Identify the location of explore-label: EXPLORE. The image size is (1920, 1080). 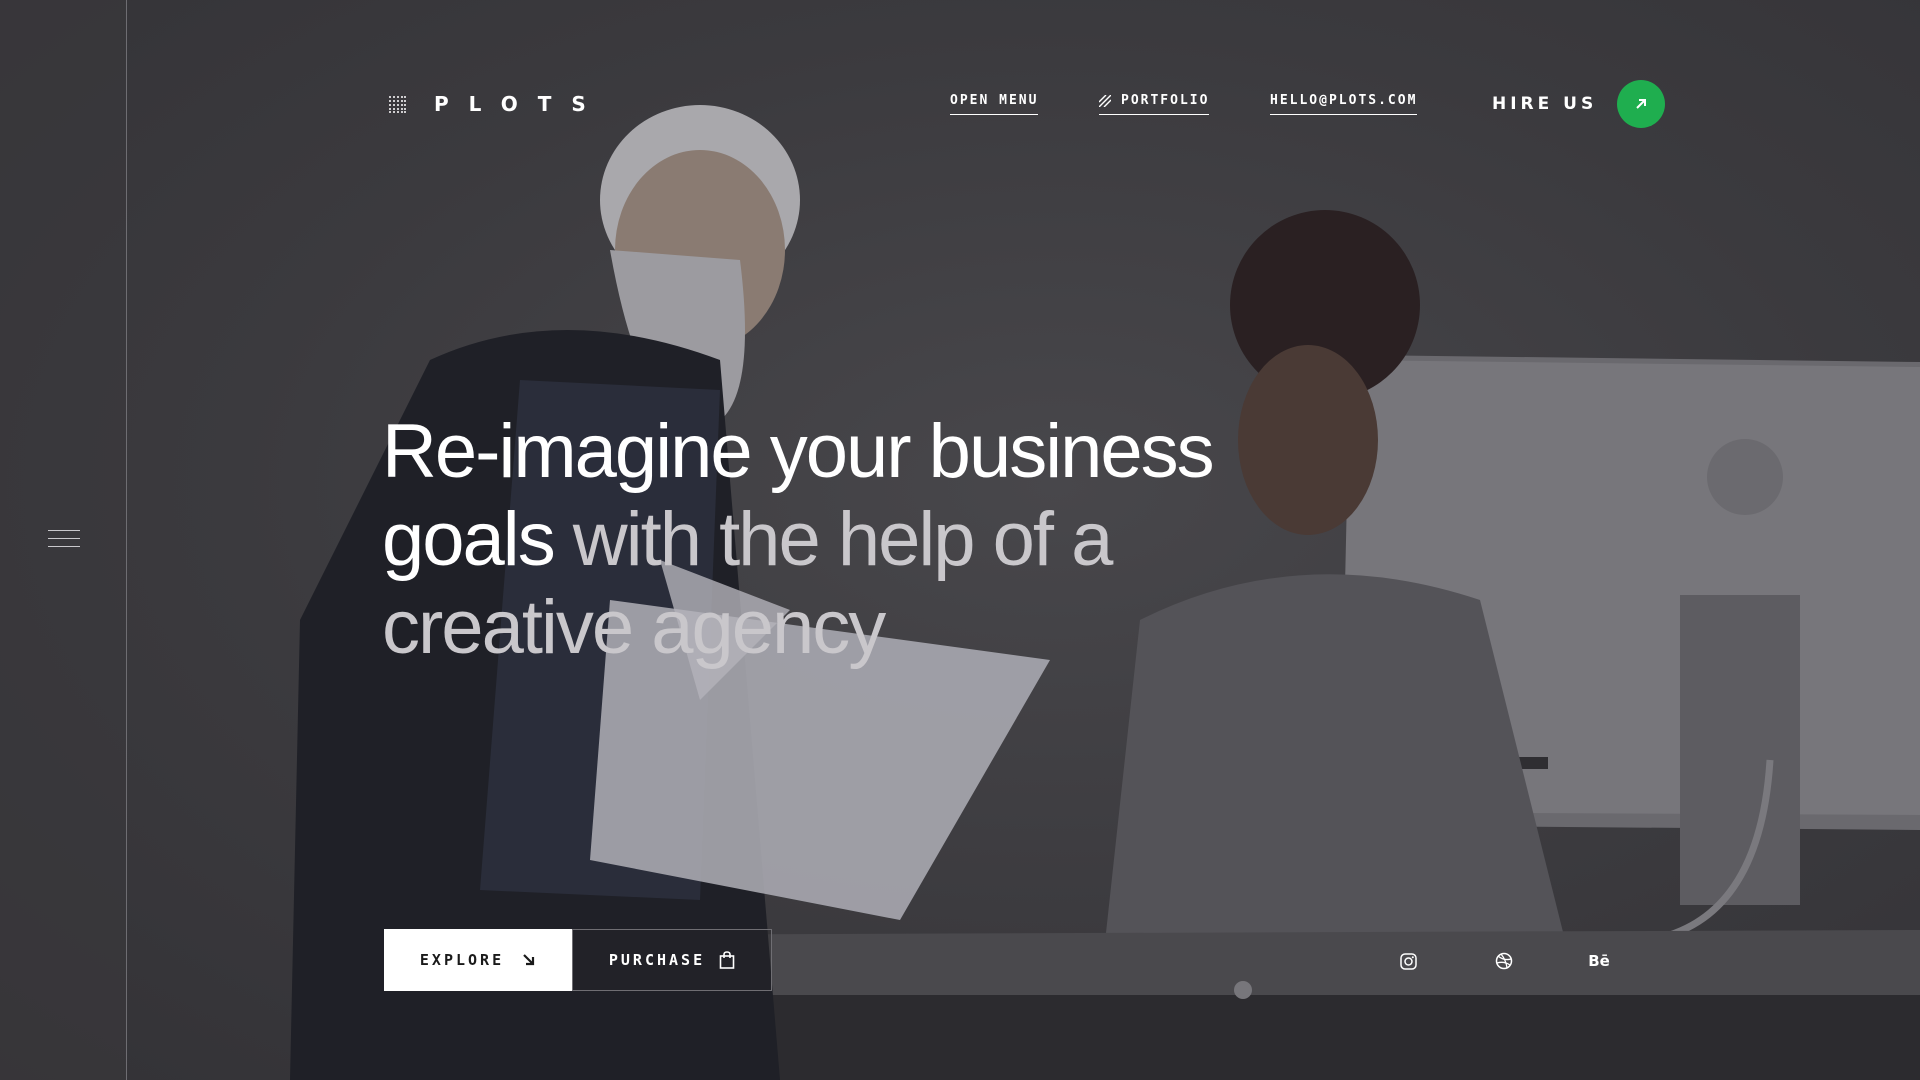
(462, 960).